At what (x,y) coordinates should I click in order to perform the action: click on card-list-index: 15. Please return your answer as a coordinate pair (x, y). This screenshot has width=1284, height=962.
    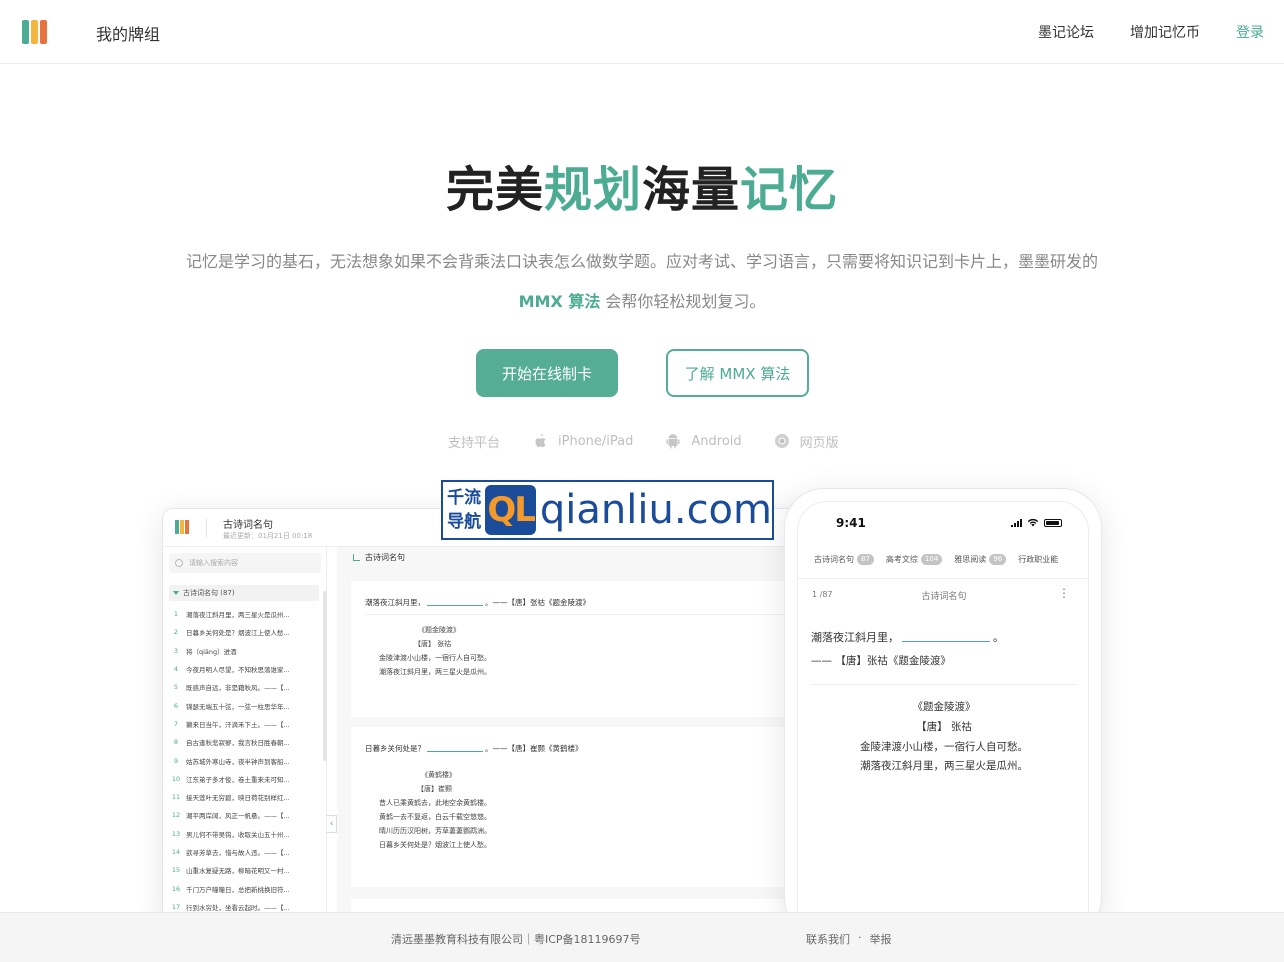
    Looking at the image, I should click on (176, 870).